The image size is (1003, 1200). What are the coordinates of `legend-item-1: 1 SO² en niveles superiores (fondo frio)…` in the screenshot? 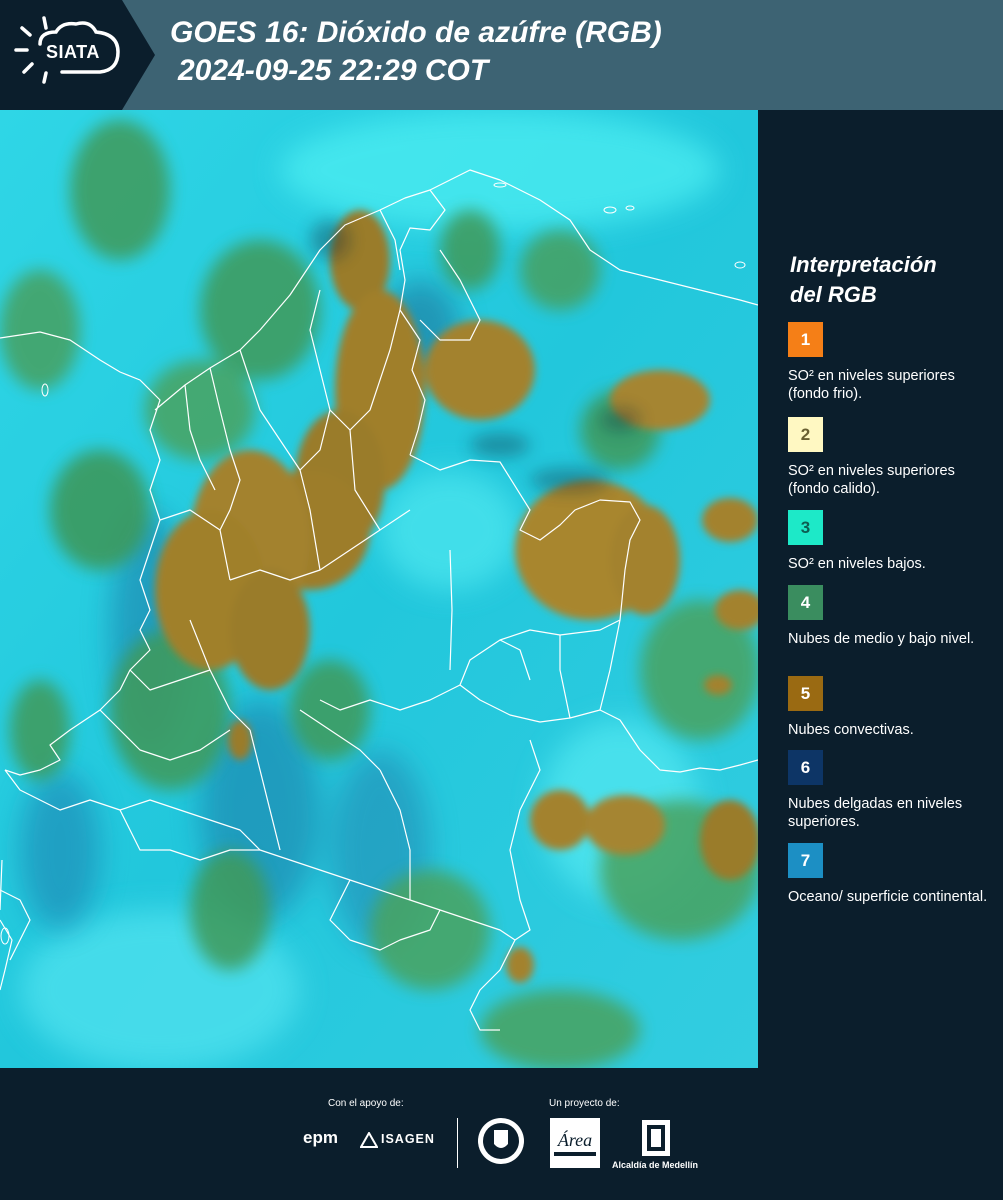 It's located at (888, 362).